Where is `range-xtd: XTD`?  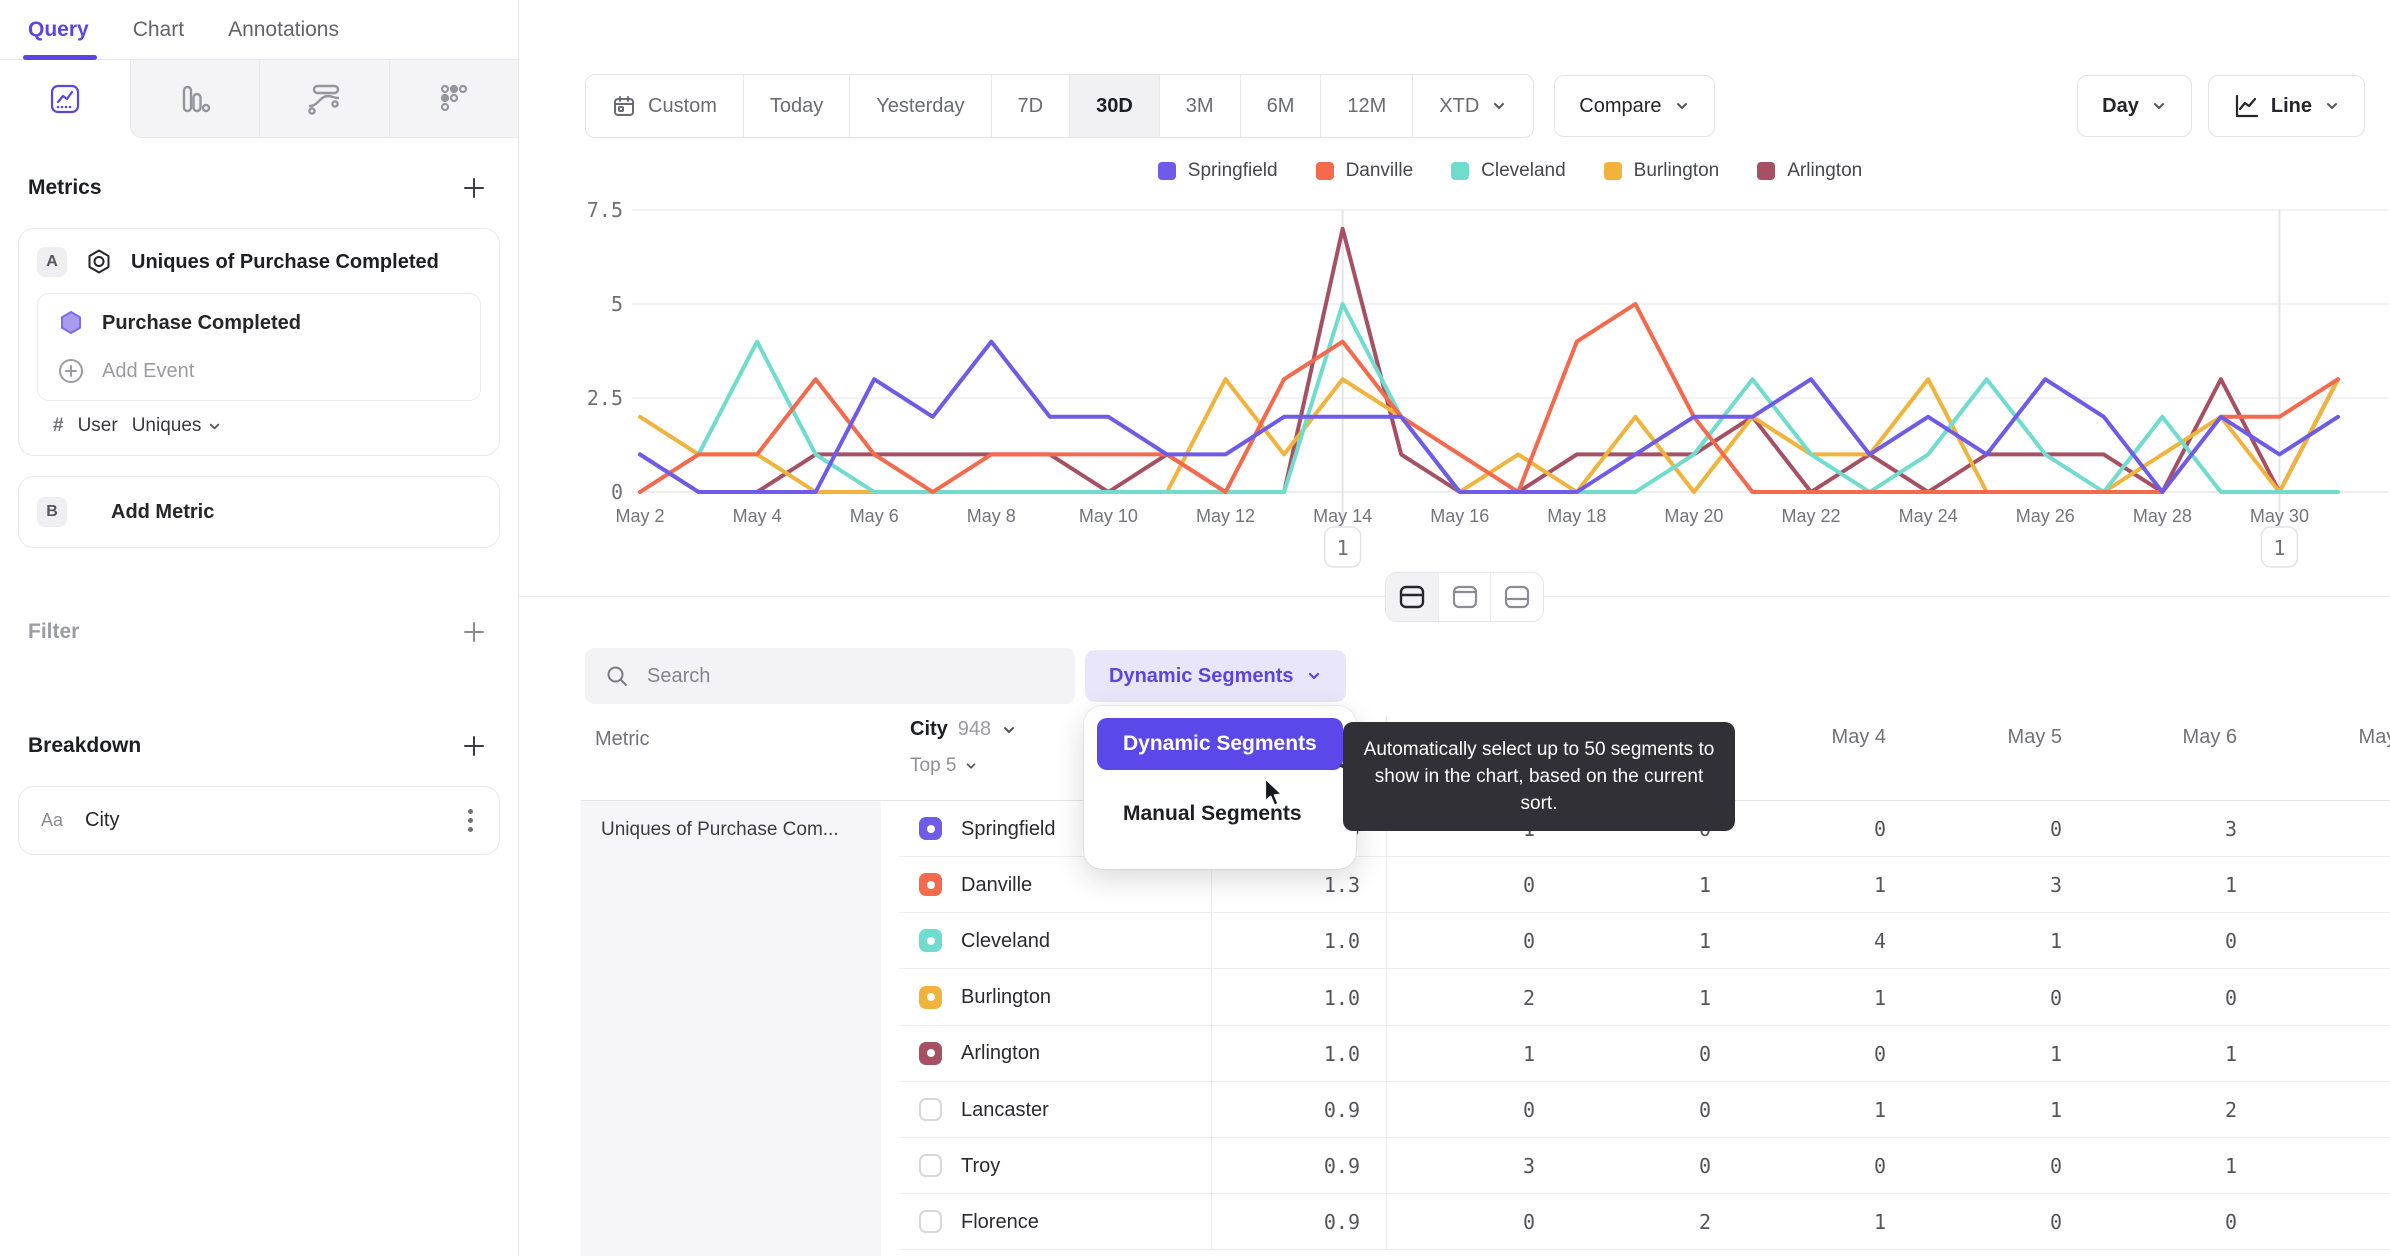 range-xtd: XTD is located at coordinates (1472, 106).